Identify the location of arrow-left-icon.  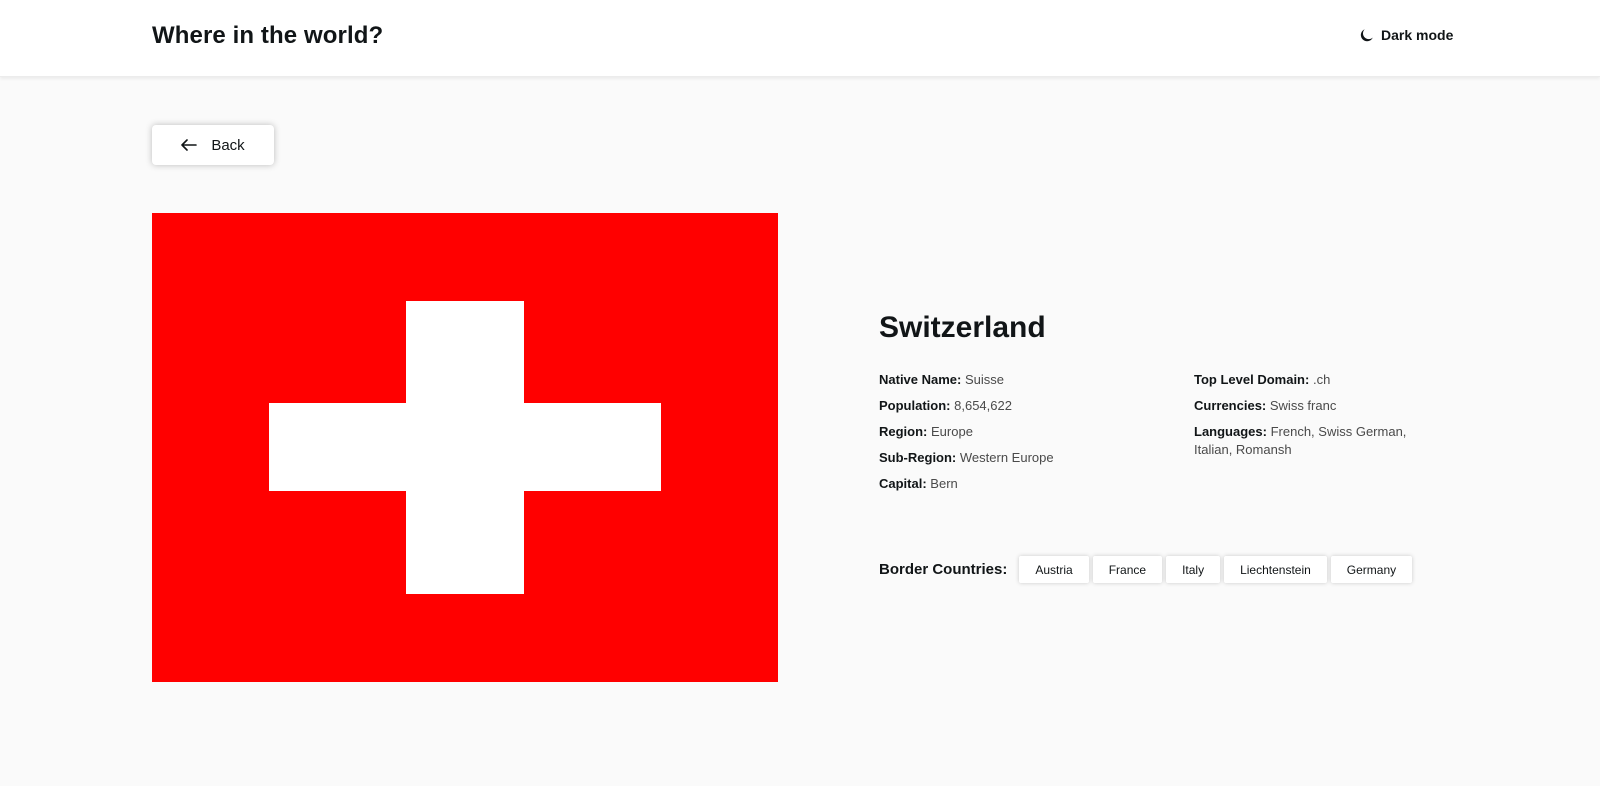
(189, 145).